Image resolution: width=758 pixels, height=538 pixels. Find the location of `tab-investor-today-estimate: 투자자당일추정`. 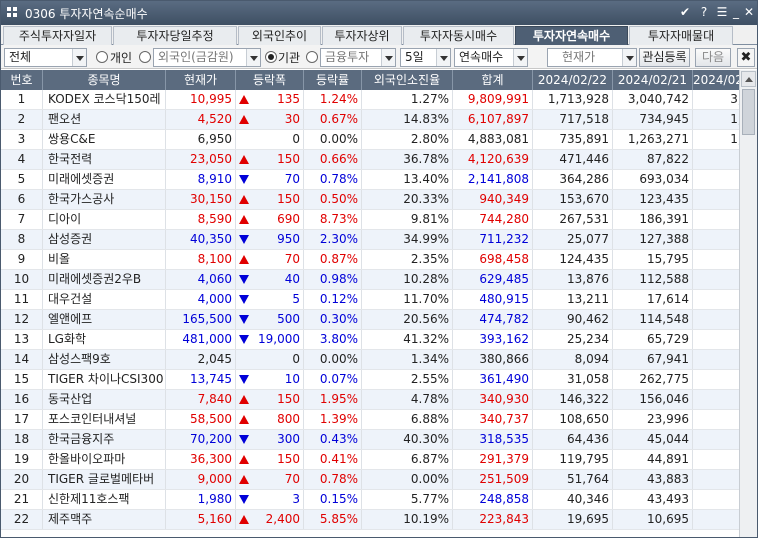

tab-investor-today-estimate: 투자자당일추정 is located at coordinates (175, 35).